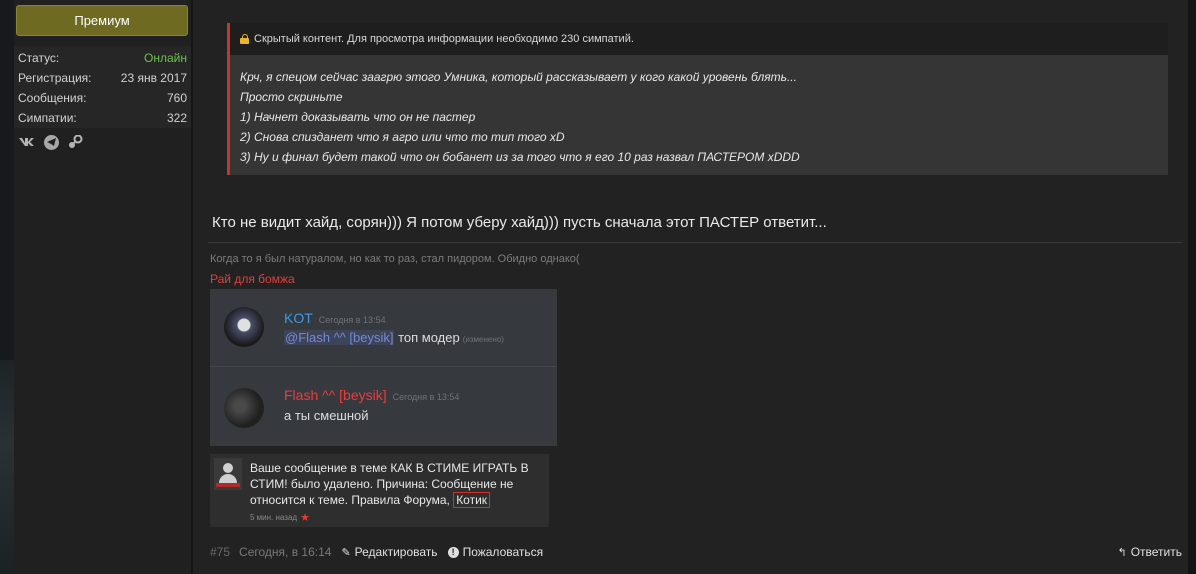  I want to click on star-icon: ★, so click(305, 518).